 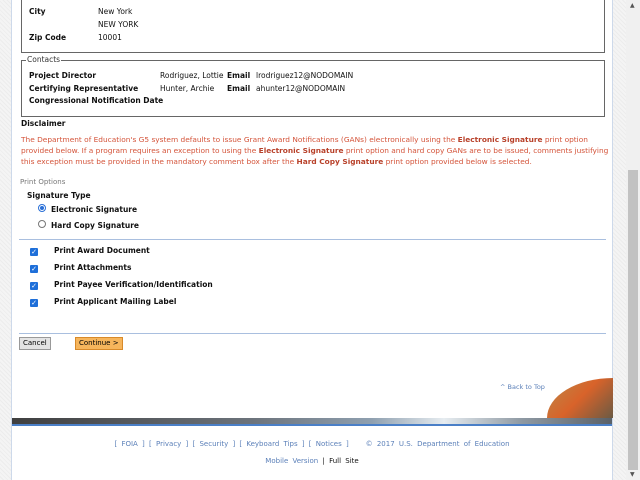 What do you see at coordinates (37, 11) in the screenshot?
I see `city-label: City` at bounding box center [37, 11].